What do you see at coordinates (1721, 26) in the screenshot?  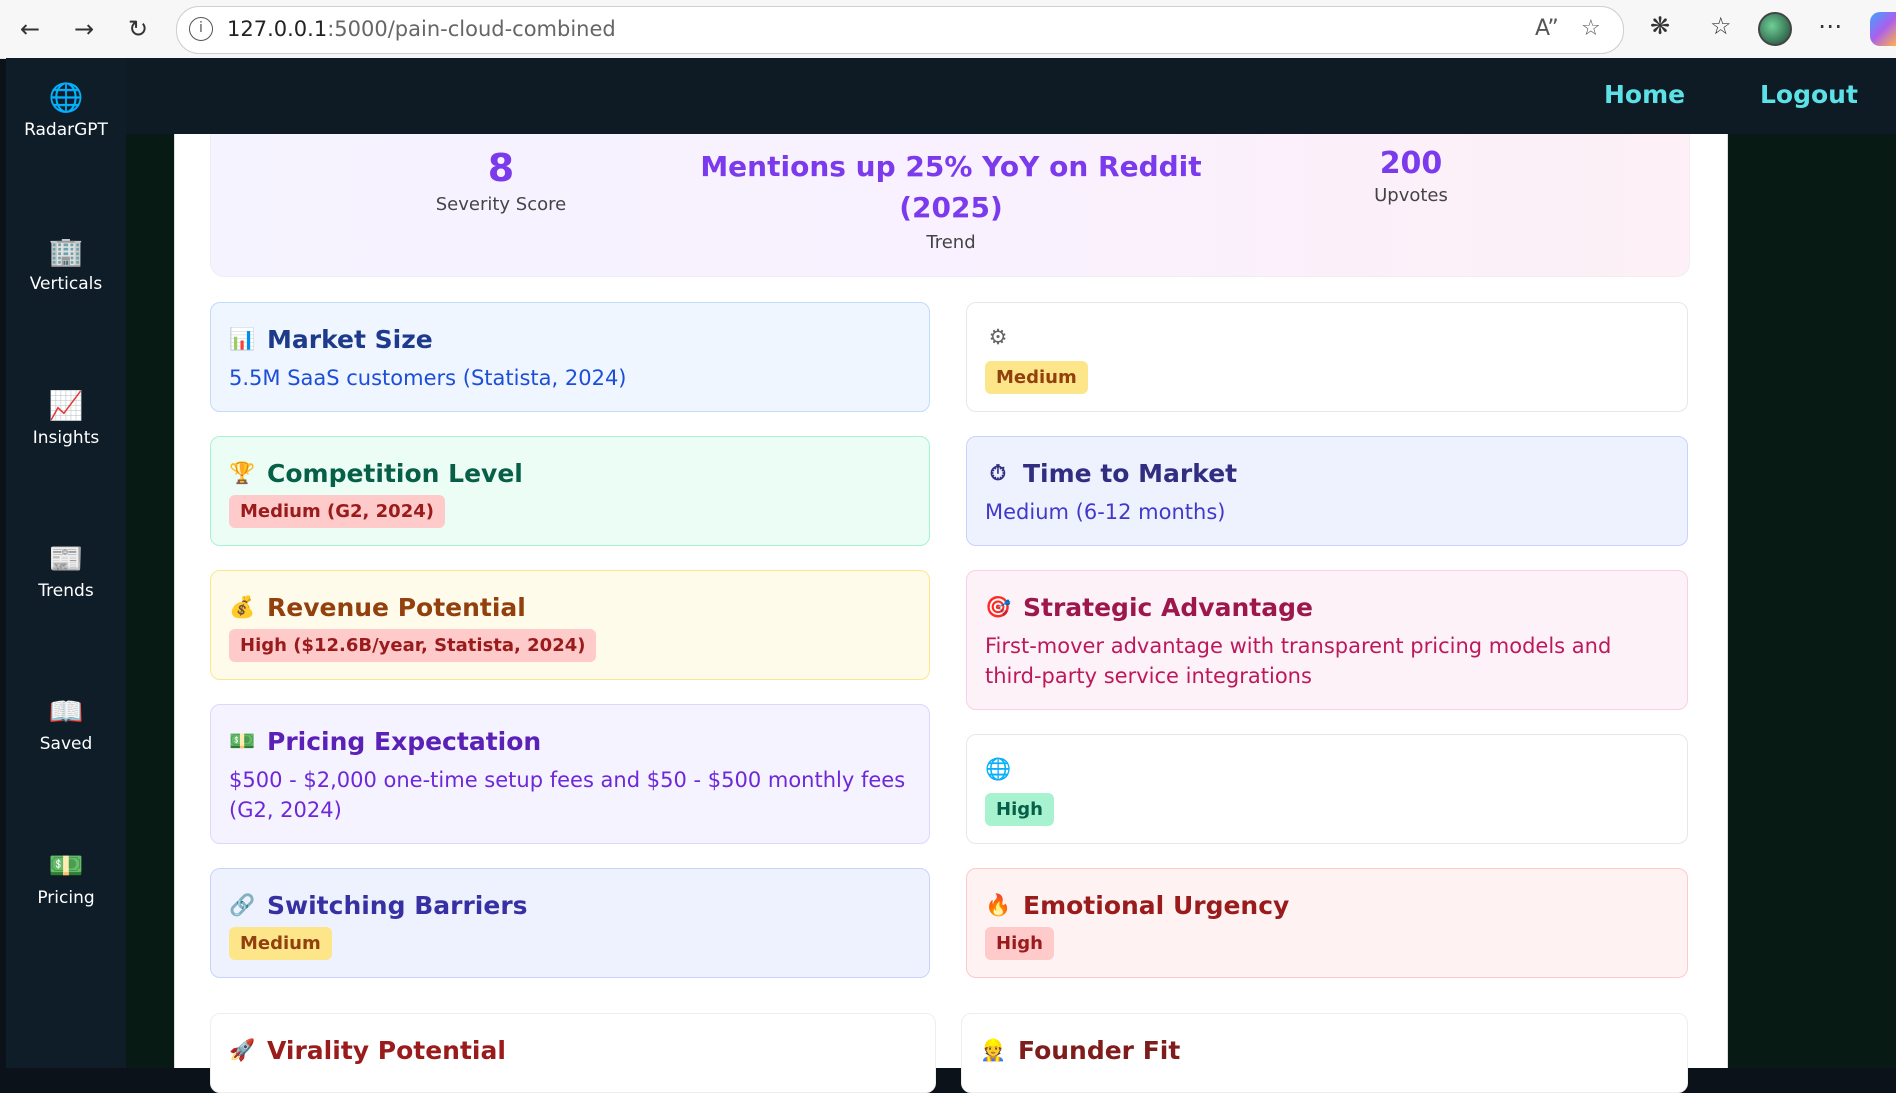 I see `favorites-icon: ☆` at bounding box center [1721, 26].